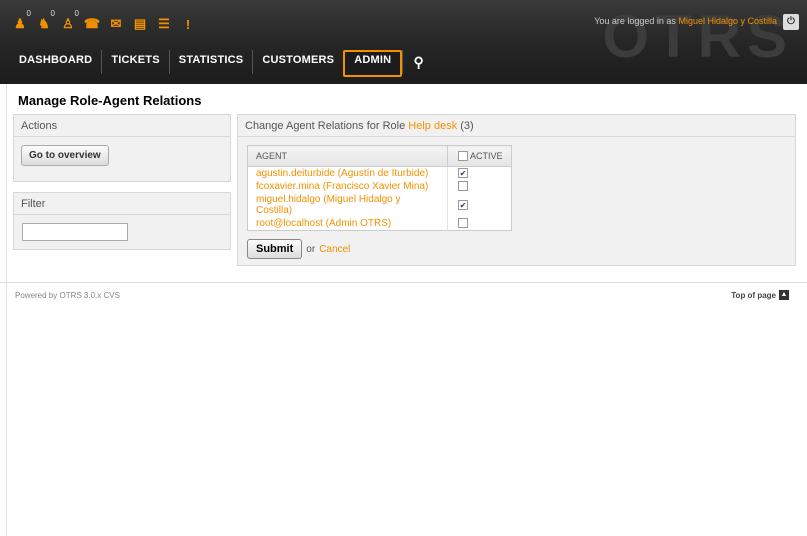 This screenshot has height=536, width=807. I want to click on submit-row: Submit or Cancel, so click(298, 249).